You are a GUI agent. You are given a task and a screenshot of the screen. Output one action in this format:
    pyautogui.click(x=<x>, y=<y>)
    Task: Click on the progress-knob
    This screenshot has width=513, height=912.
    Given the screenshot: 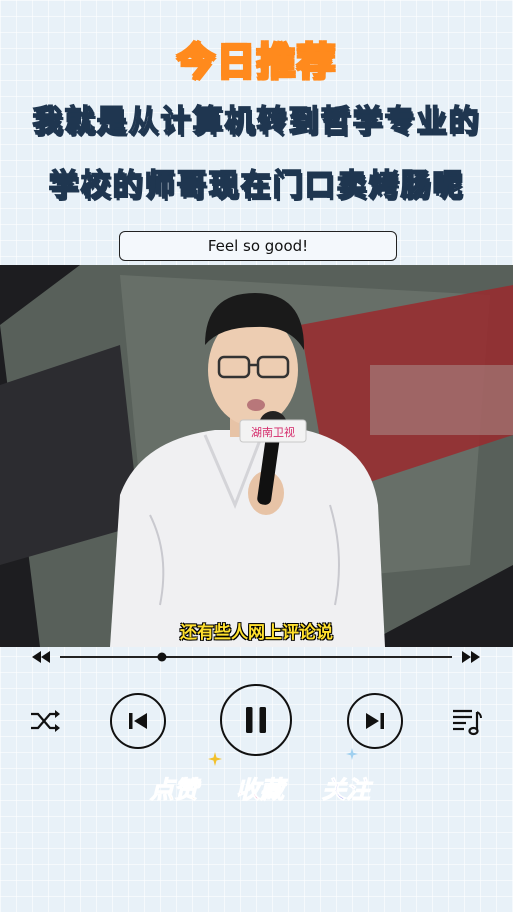 What is the action you would take?
    pyautogui.click(x=162, y=657)
    